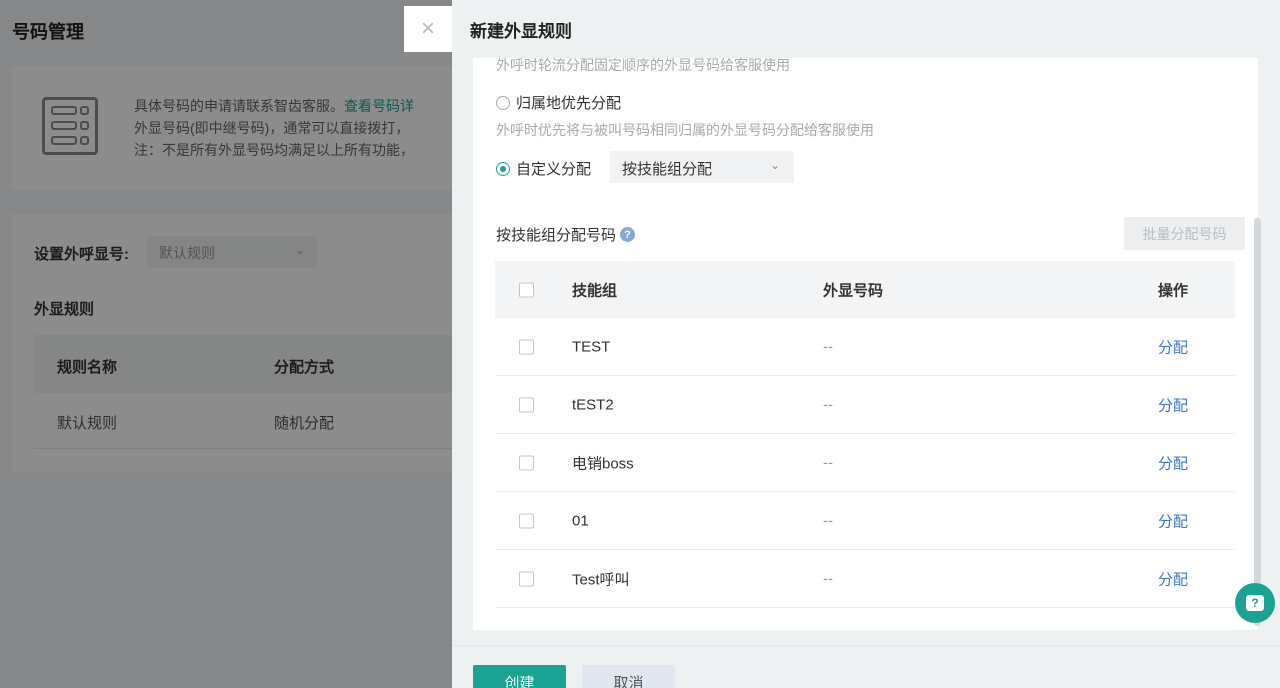  Describe the element at coordinates (1173, 290) in the screenshot. I see `col-operation: 操作` at that location.